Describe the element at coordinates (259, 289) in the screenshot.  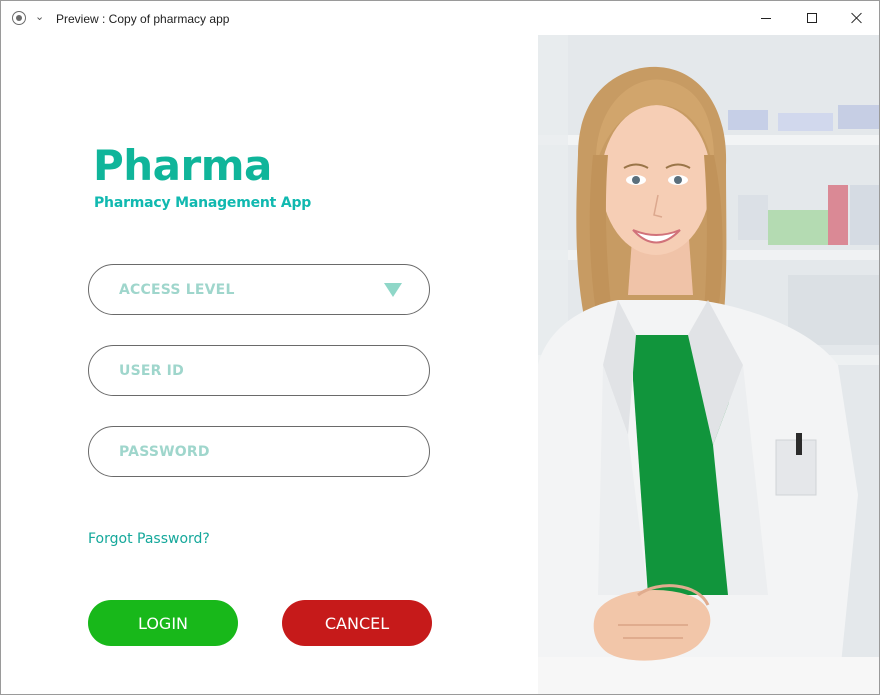
I see `access-level-dropdown: ACCESS LEVEL` at that location.